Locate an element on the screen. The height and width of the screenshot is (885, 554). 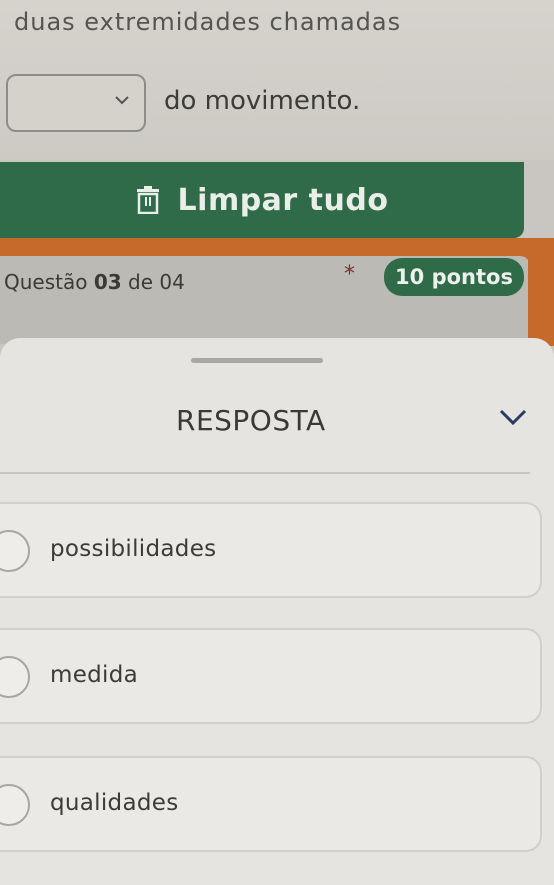
sheet-divider is located at coordinates (265, 473).